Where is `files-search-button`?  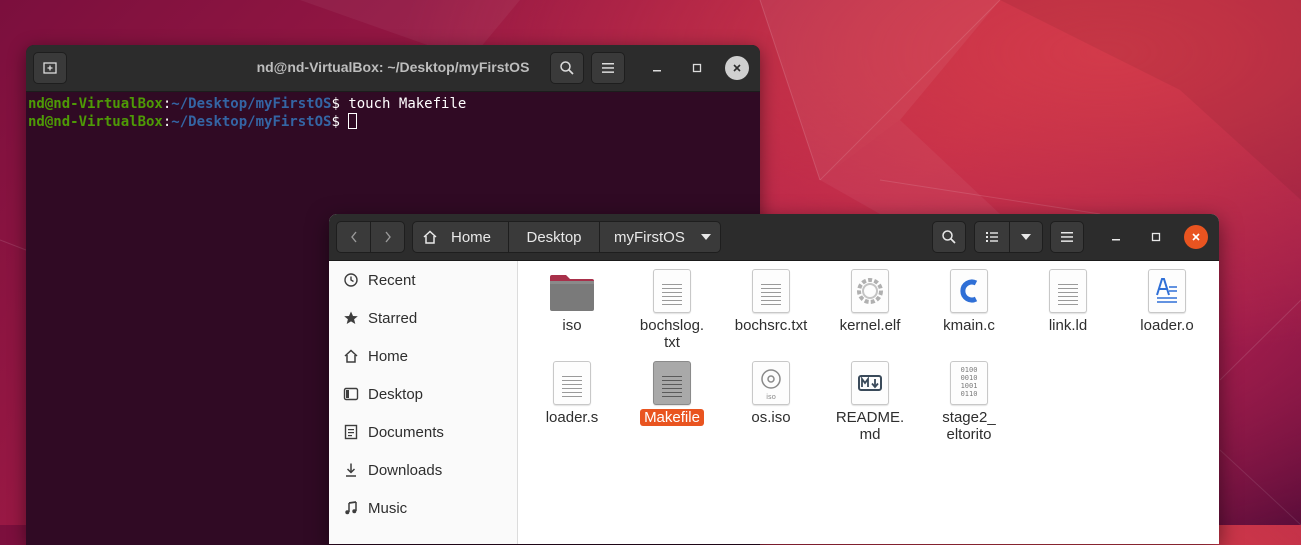
files-search-button is located at coordinates (949, 237).